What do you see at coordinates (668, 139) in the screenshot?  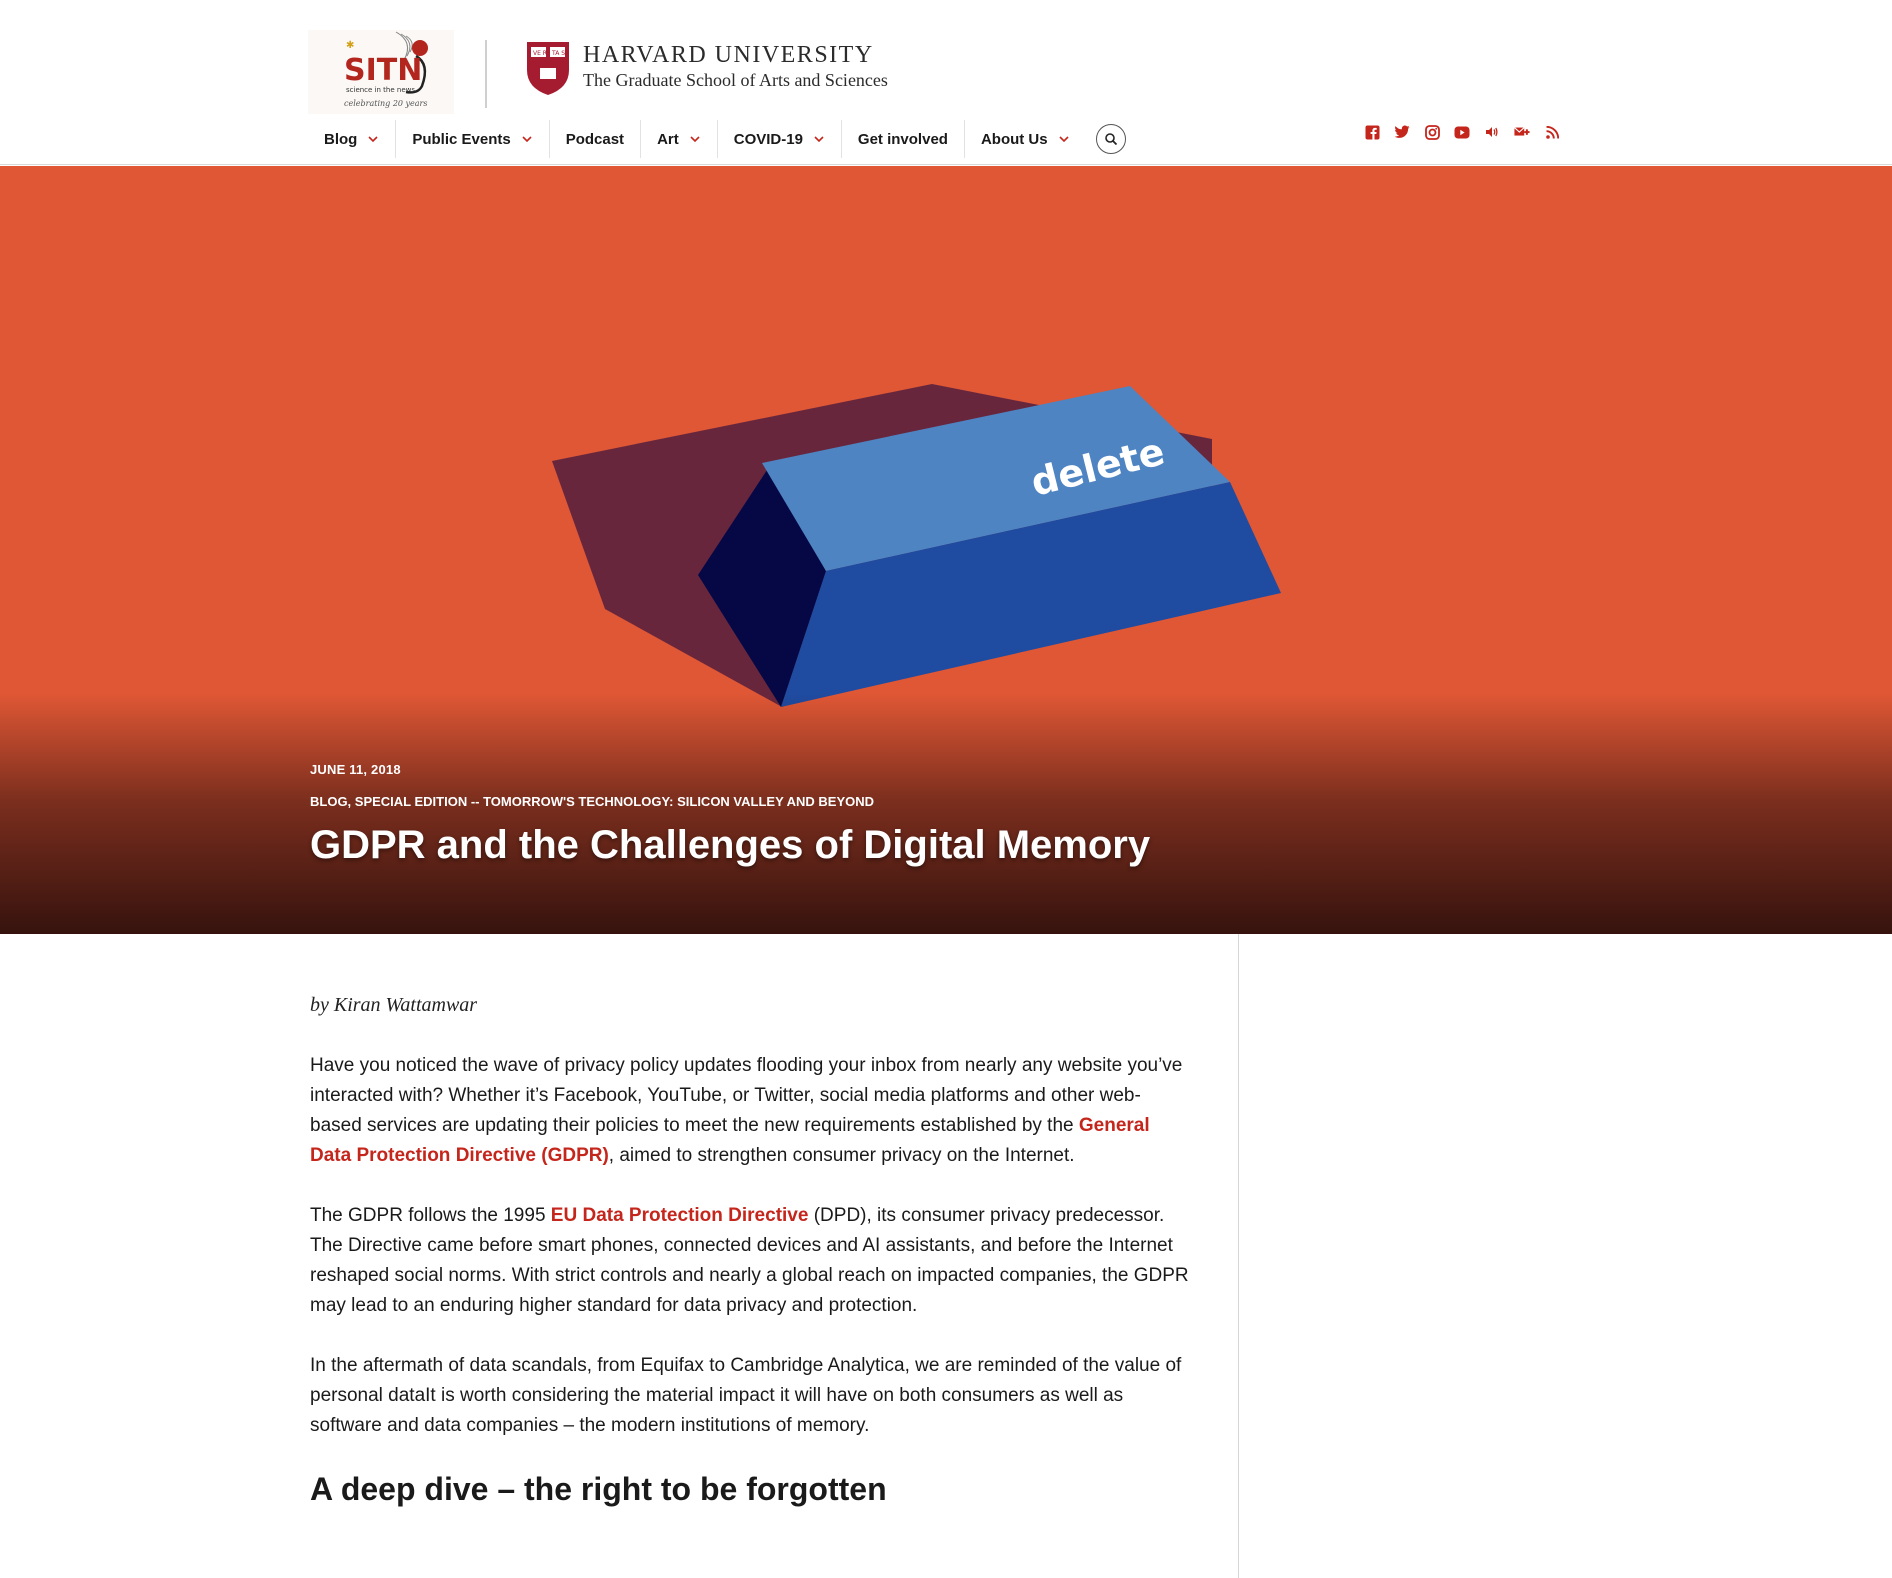 I see `nav-item-label: Art` at bounding box center [668, 139].